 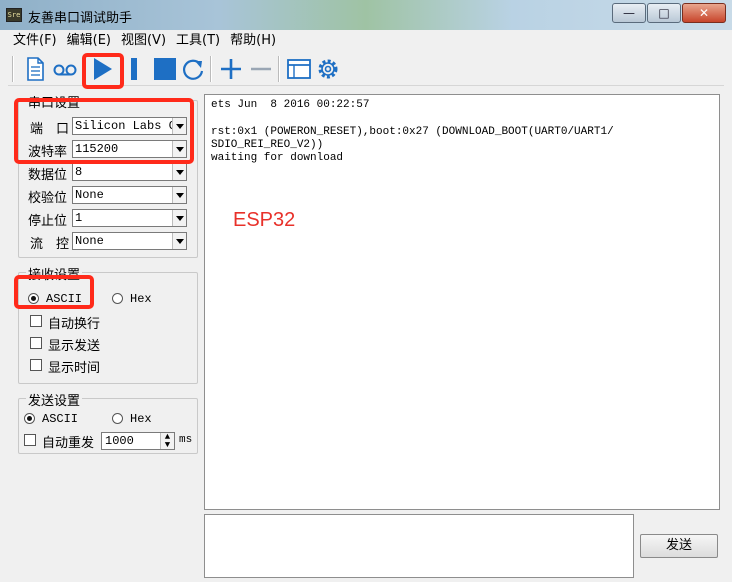 What do you see at coordinates (129, 172) in the screenshot?
I see `databits-select: 8` at bounding box center [129, 172].